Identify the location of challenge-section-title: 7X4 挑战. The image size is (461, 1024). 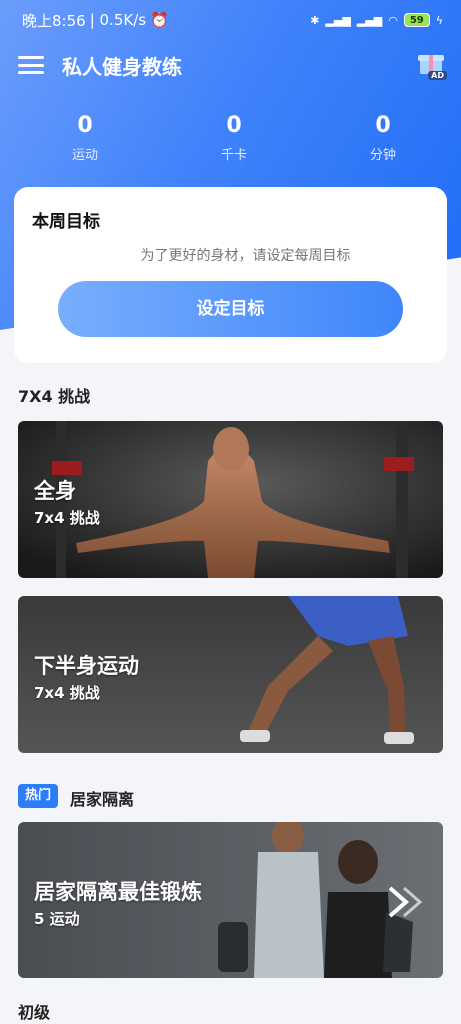
(54, 396).